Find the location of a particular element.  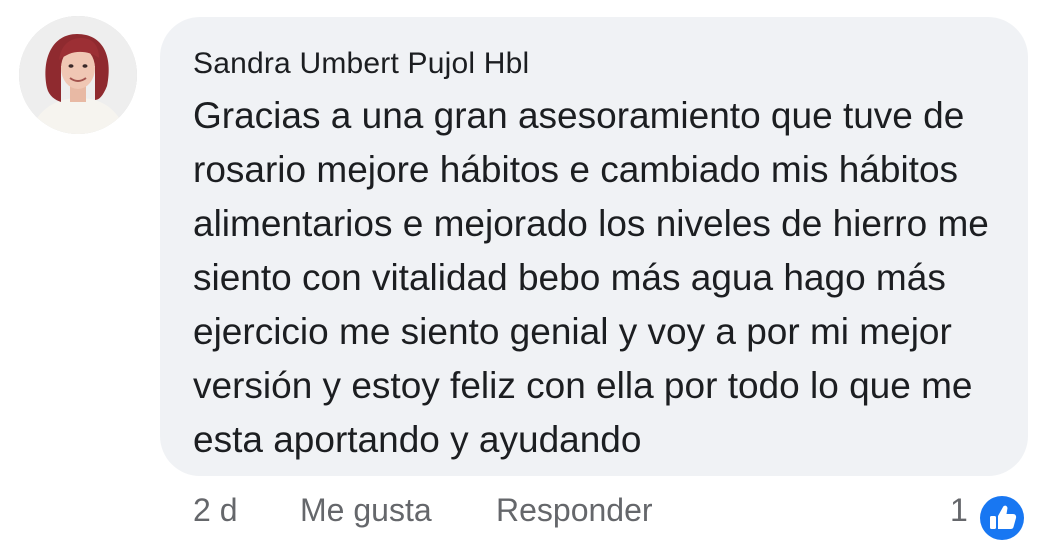

comment-author: Sandra Umbert Pujol Hbl is located at coordinates (361, 64).